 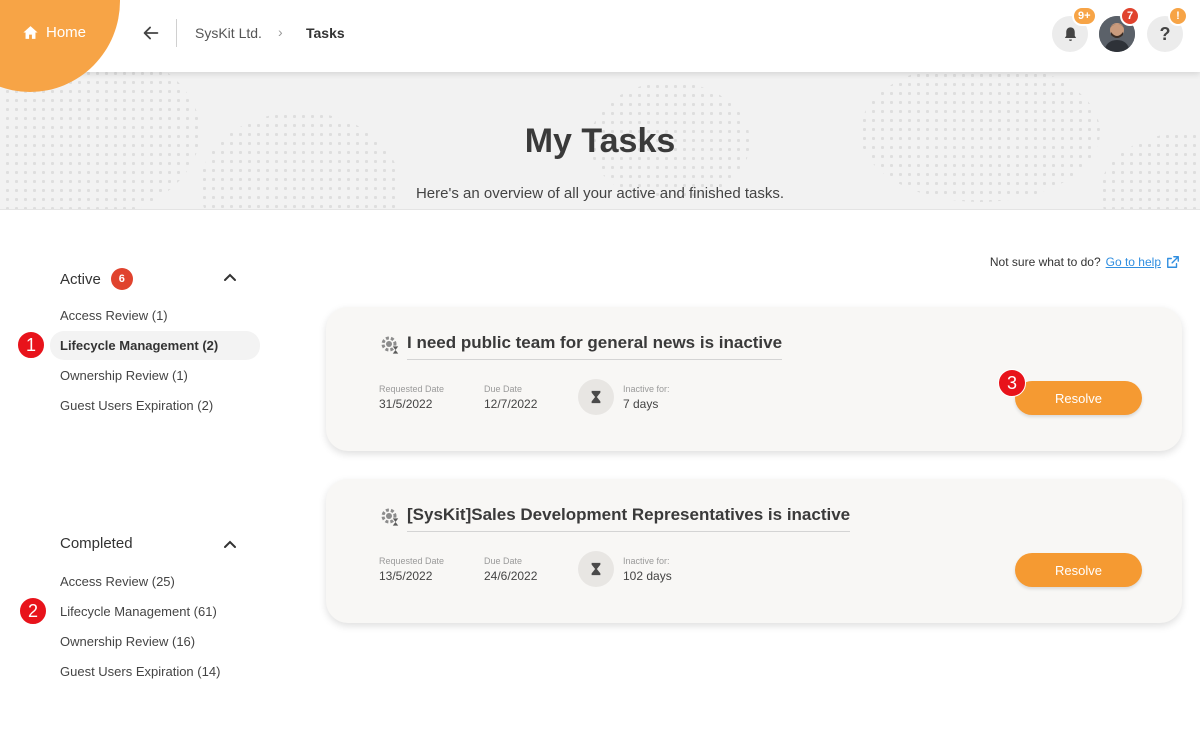 I want to click on back-arrow-icon, so click(x=151, y=33).